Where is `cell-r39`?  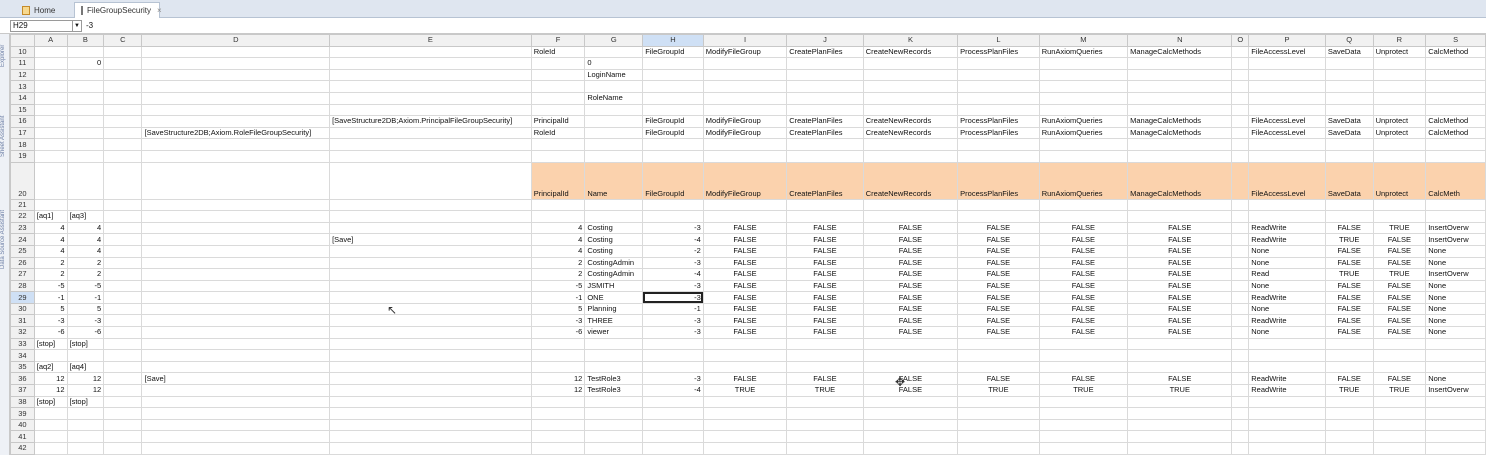
cell-r39 is located at coordinates (1399, 413).